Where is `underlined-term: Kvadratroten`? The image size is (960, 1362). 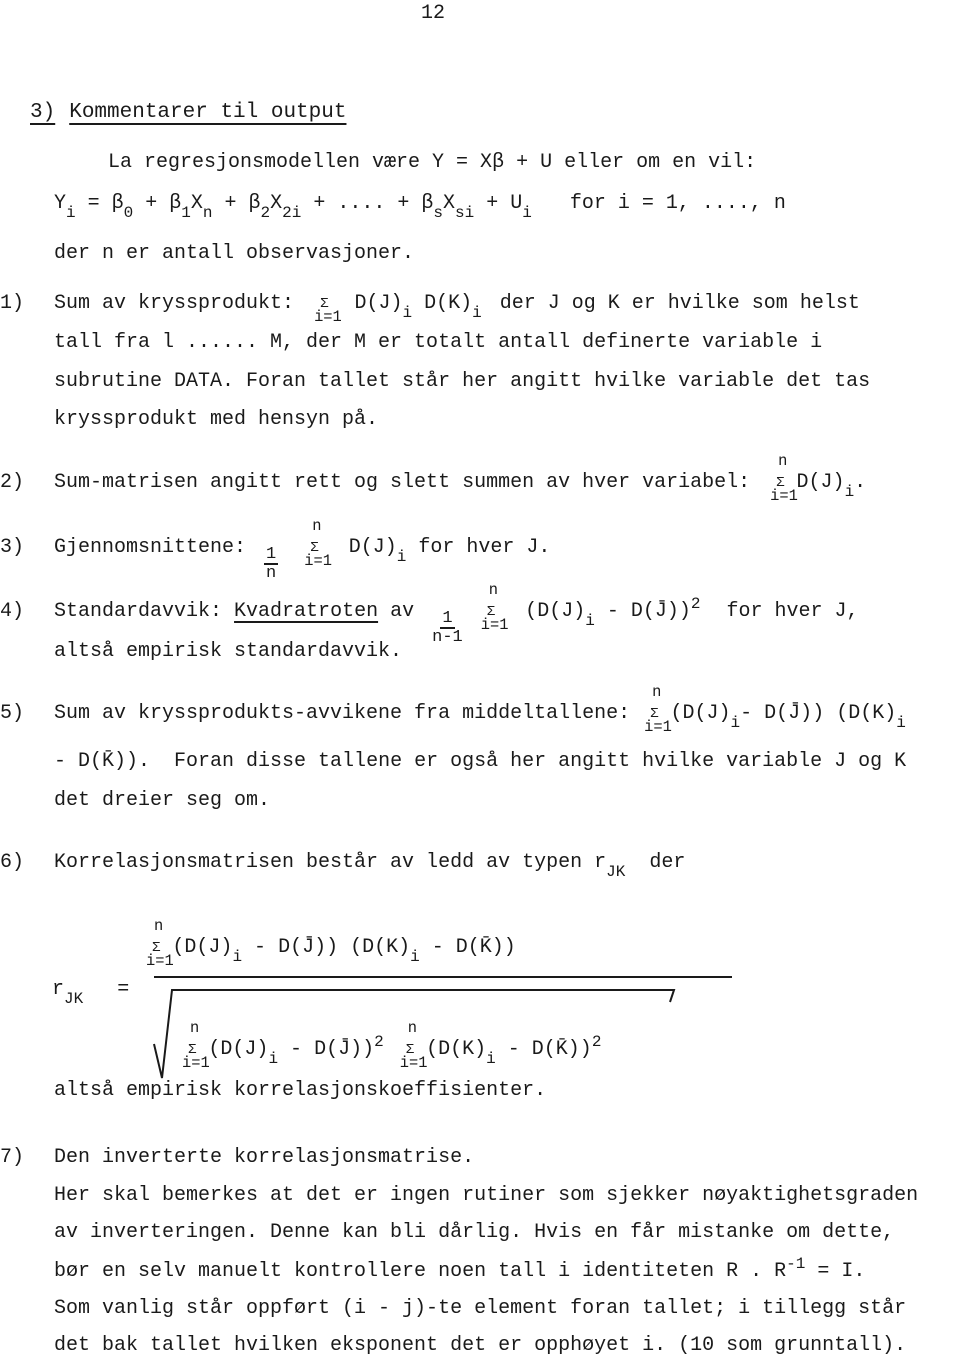 underlined-term: Kvadratroten is located at coordinates (306, 611).